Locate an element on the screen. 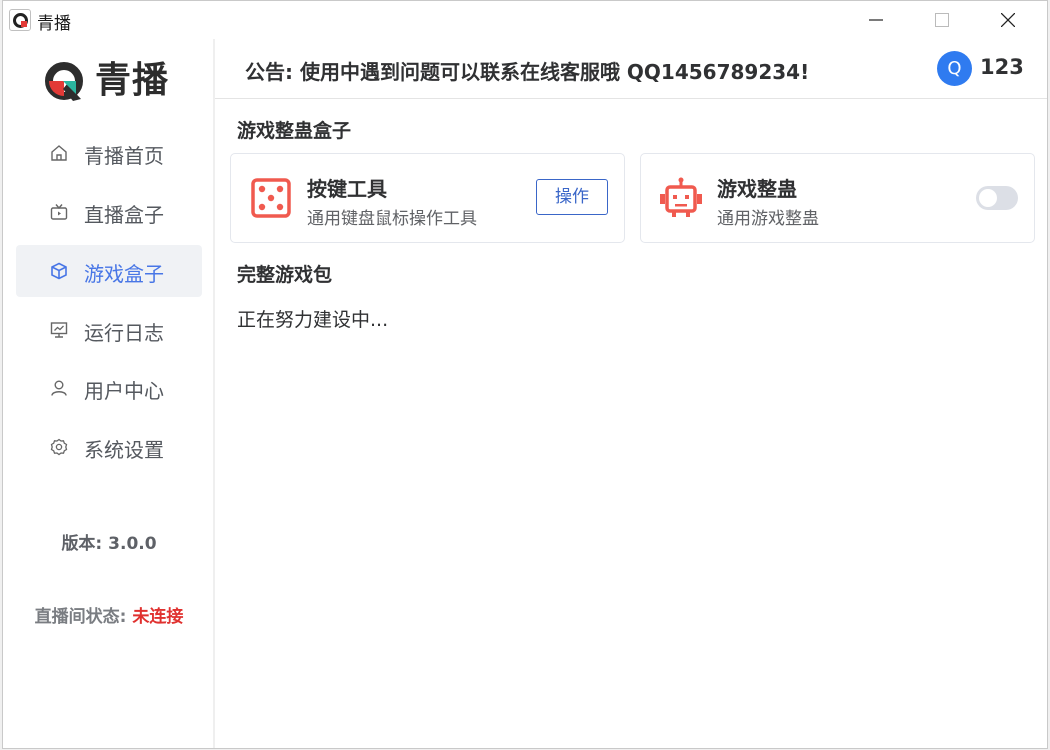 This screenshot has height=750, width=1050. user-icon is located at coordinates (59, 388).